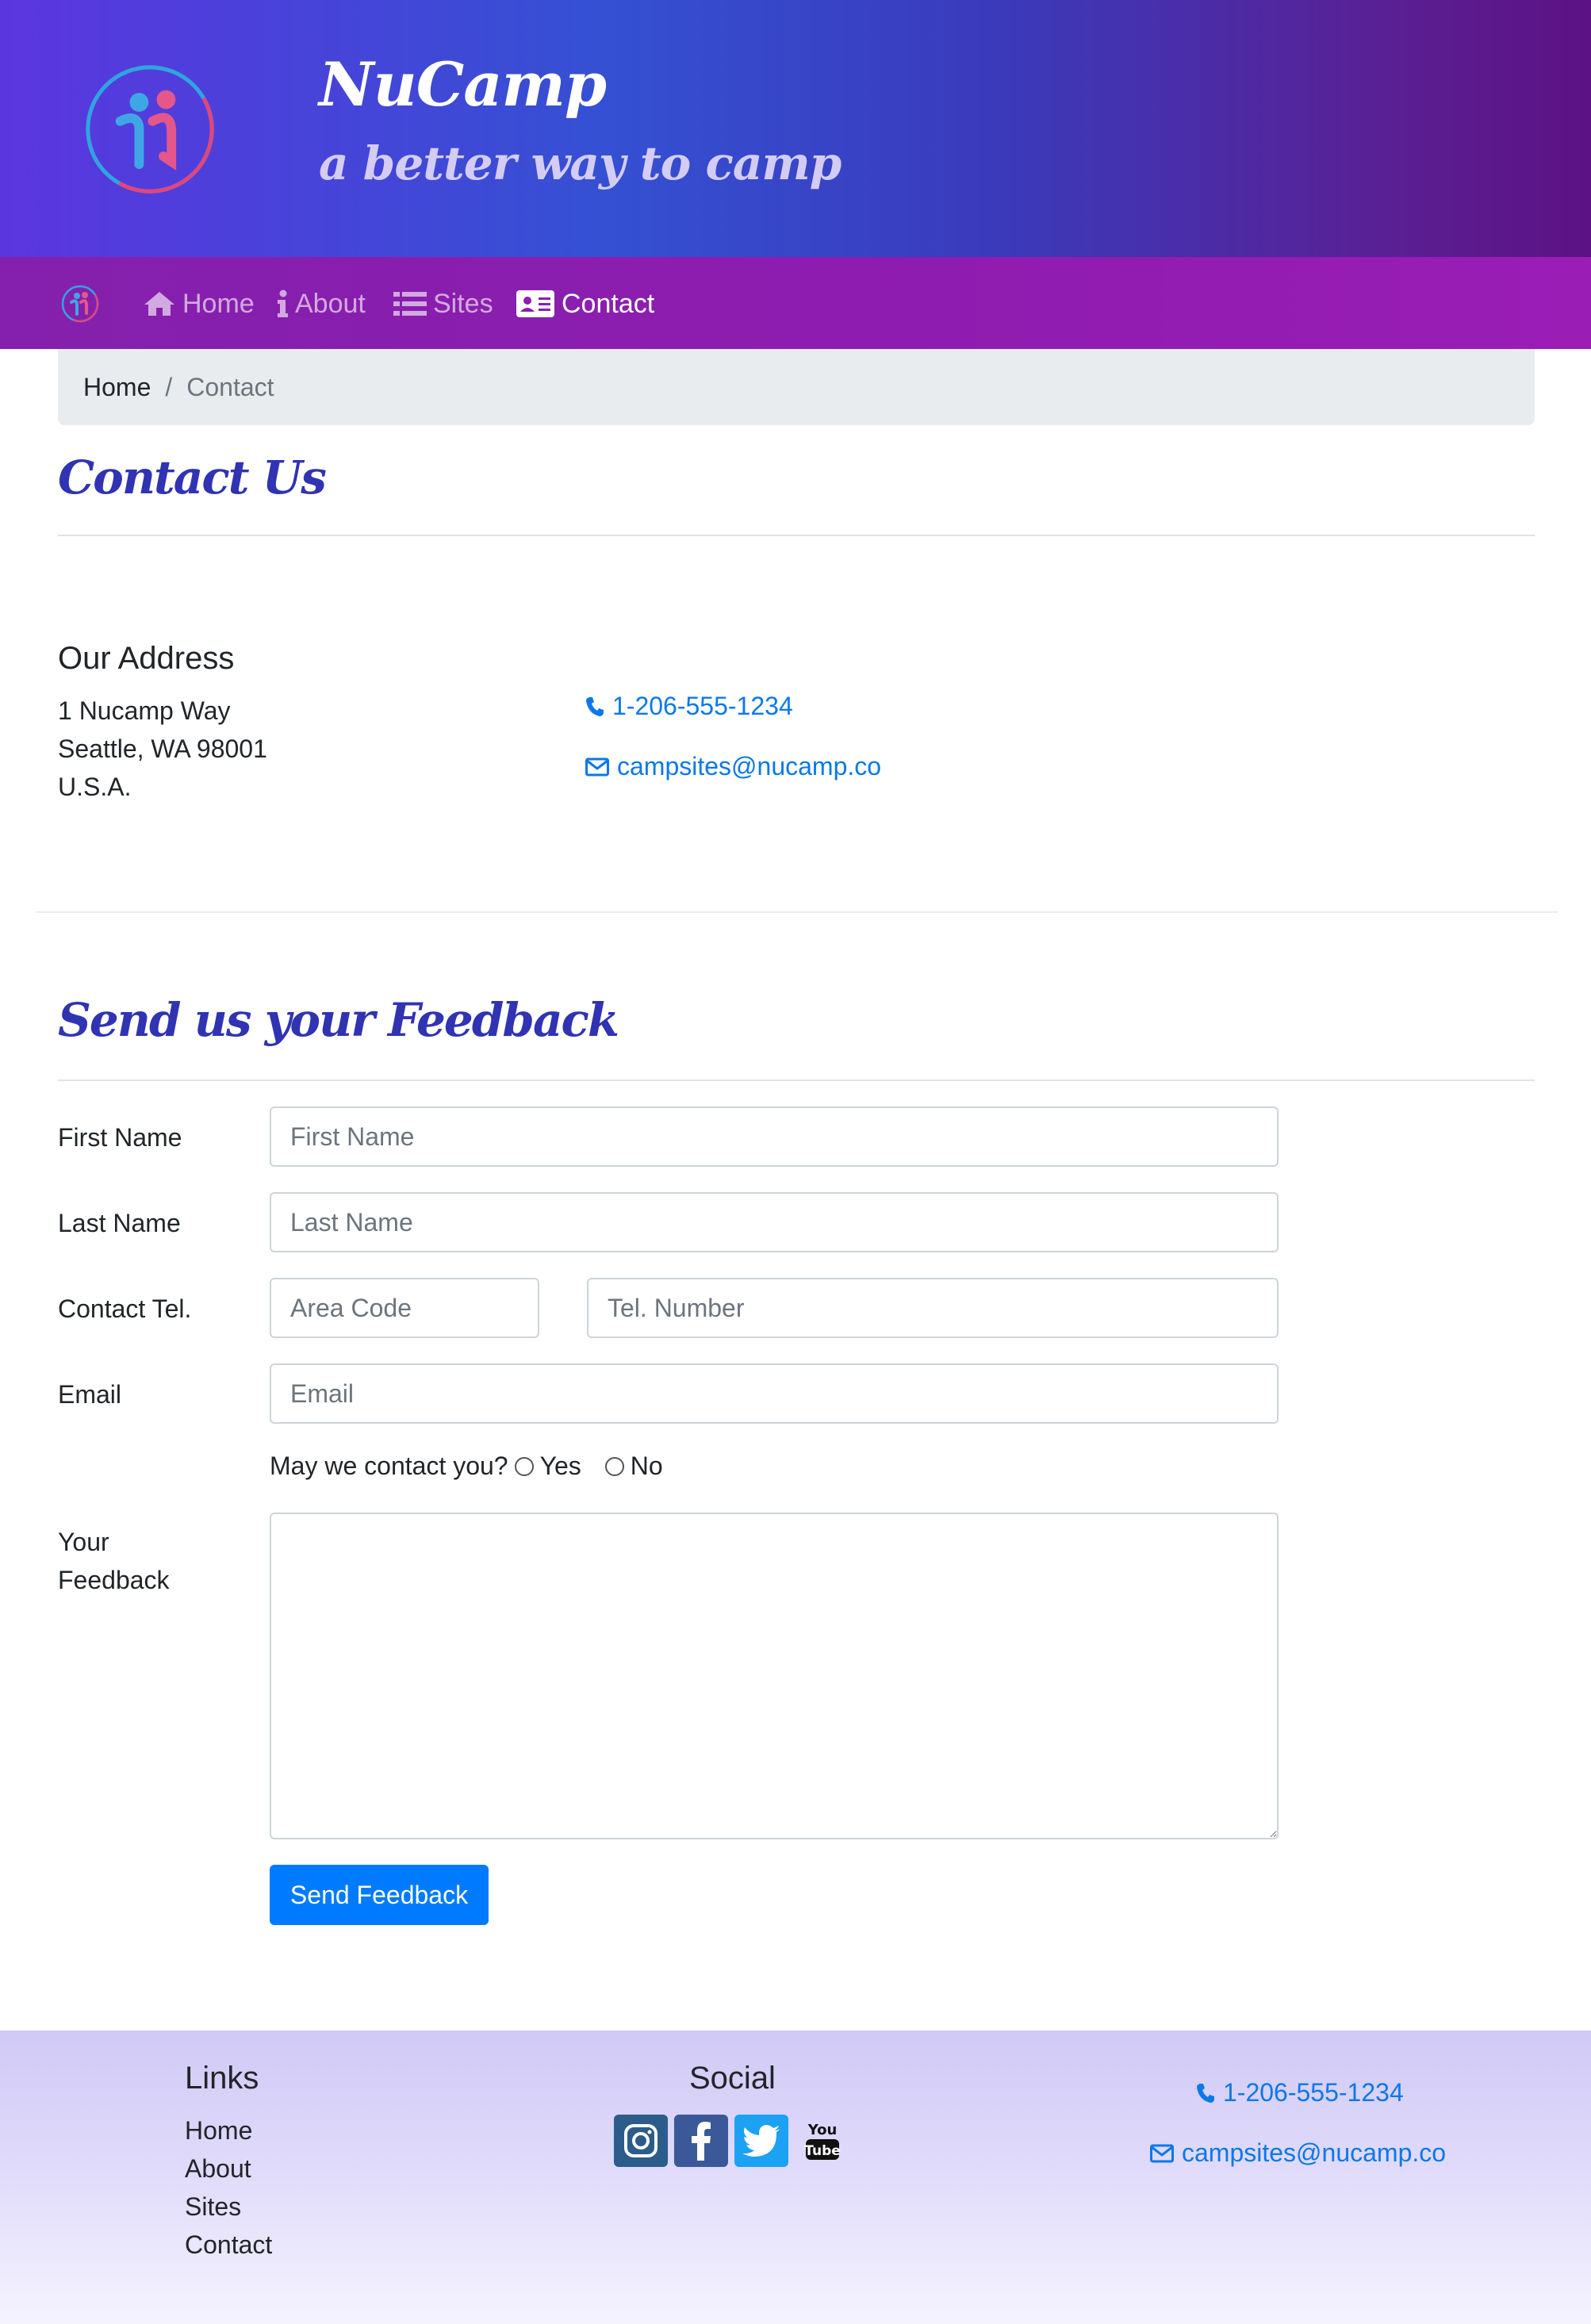  I want to click on contact-email-link: campsites@nucamp.co, so click(733, 766).